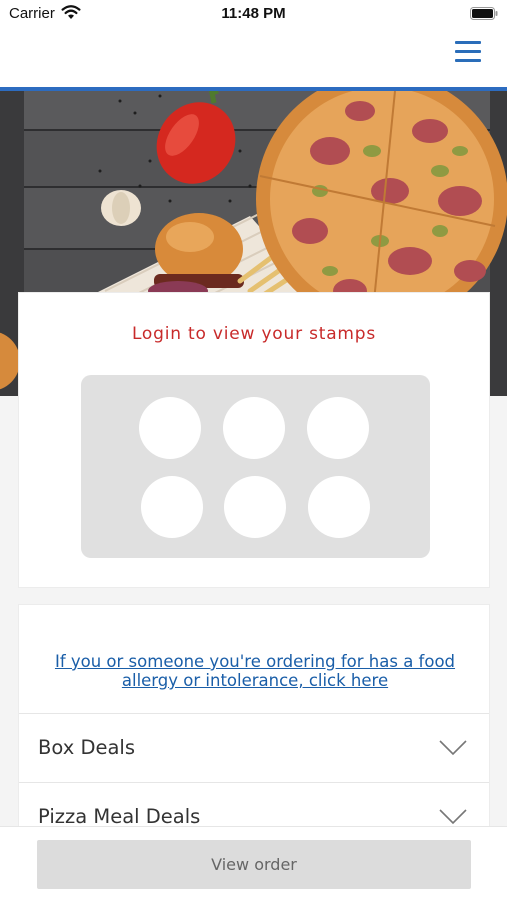  I want to click on category-label: Box Deals, so click(86, 747).